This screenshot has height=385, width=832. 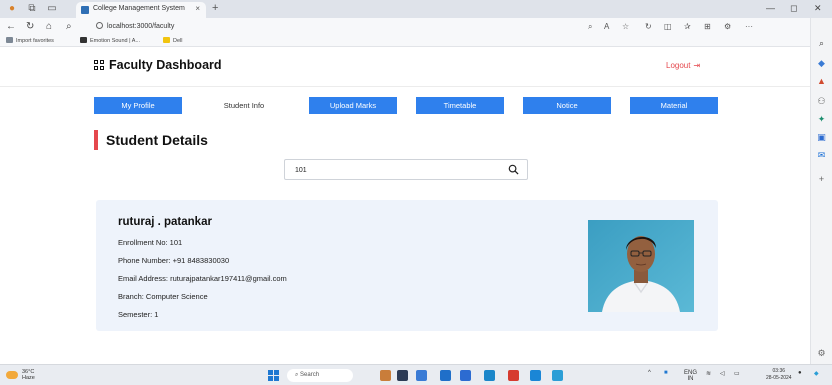 What do you see at coordinates (52, 9) in the screenshot?
I see `tab-actions-icon: ▭` at bounding box center [52, 9].